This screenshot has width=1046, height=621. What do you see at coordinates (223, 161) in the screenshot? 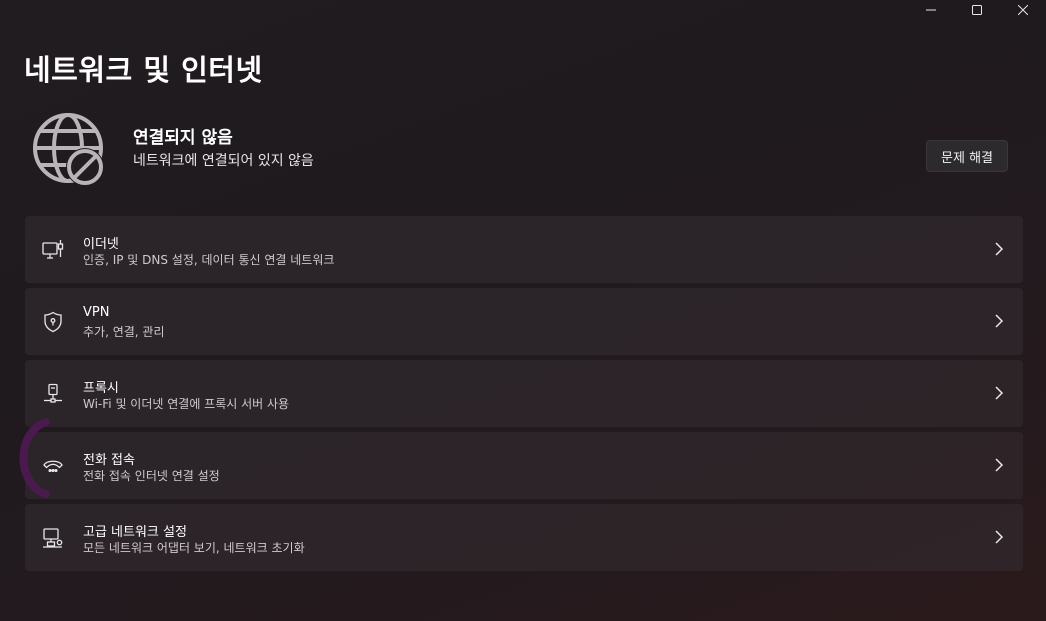
I see `status-subtitle: 네트워크에 연결되어 있지 않음` at bounding box center [223, 161].